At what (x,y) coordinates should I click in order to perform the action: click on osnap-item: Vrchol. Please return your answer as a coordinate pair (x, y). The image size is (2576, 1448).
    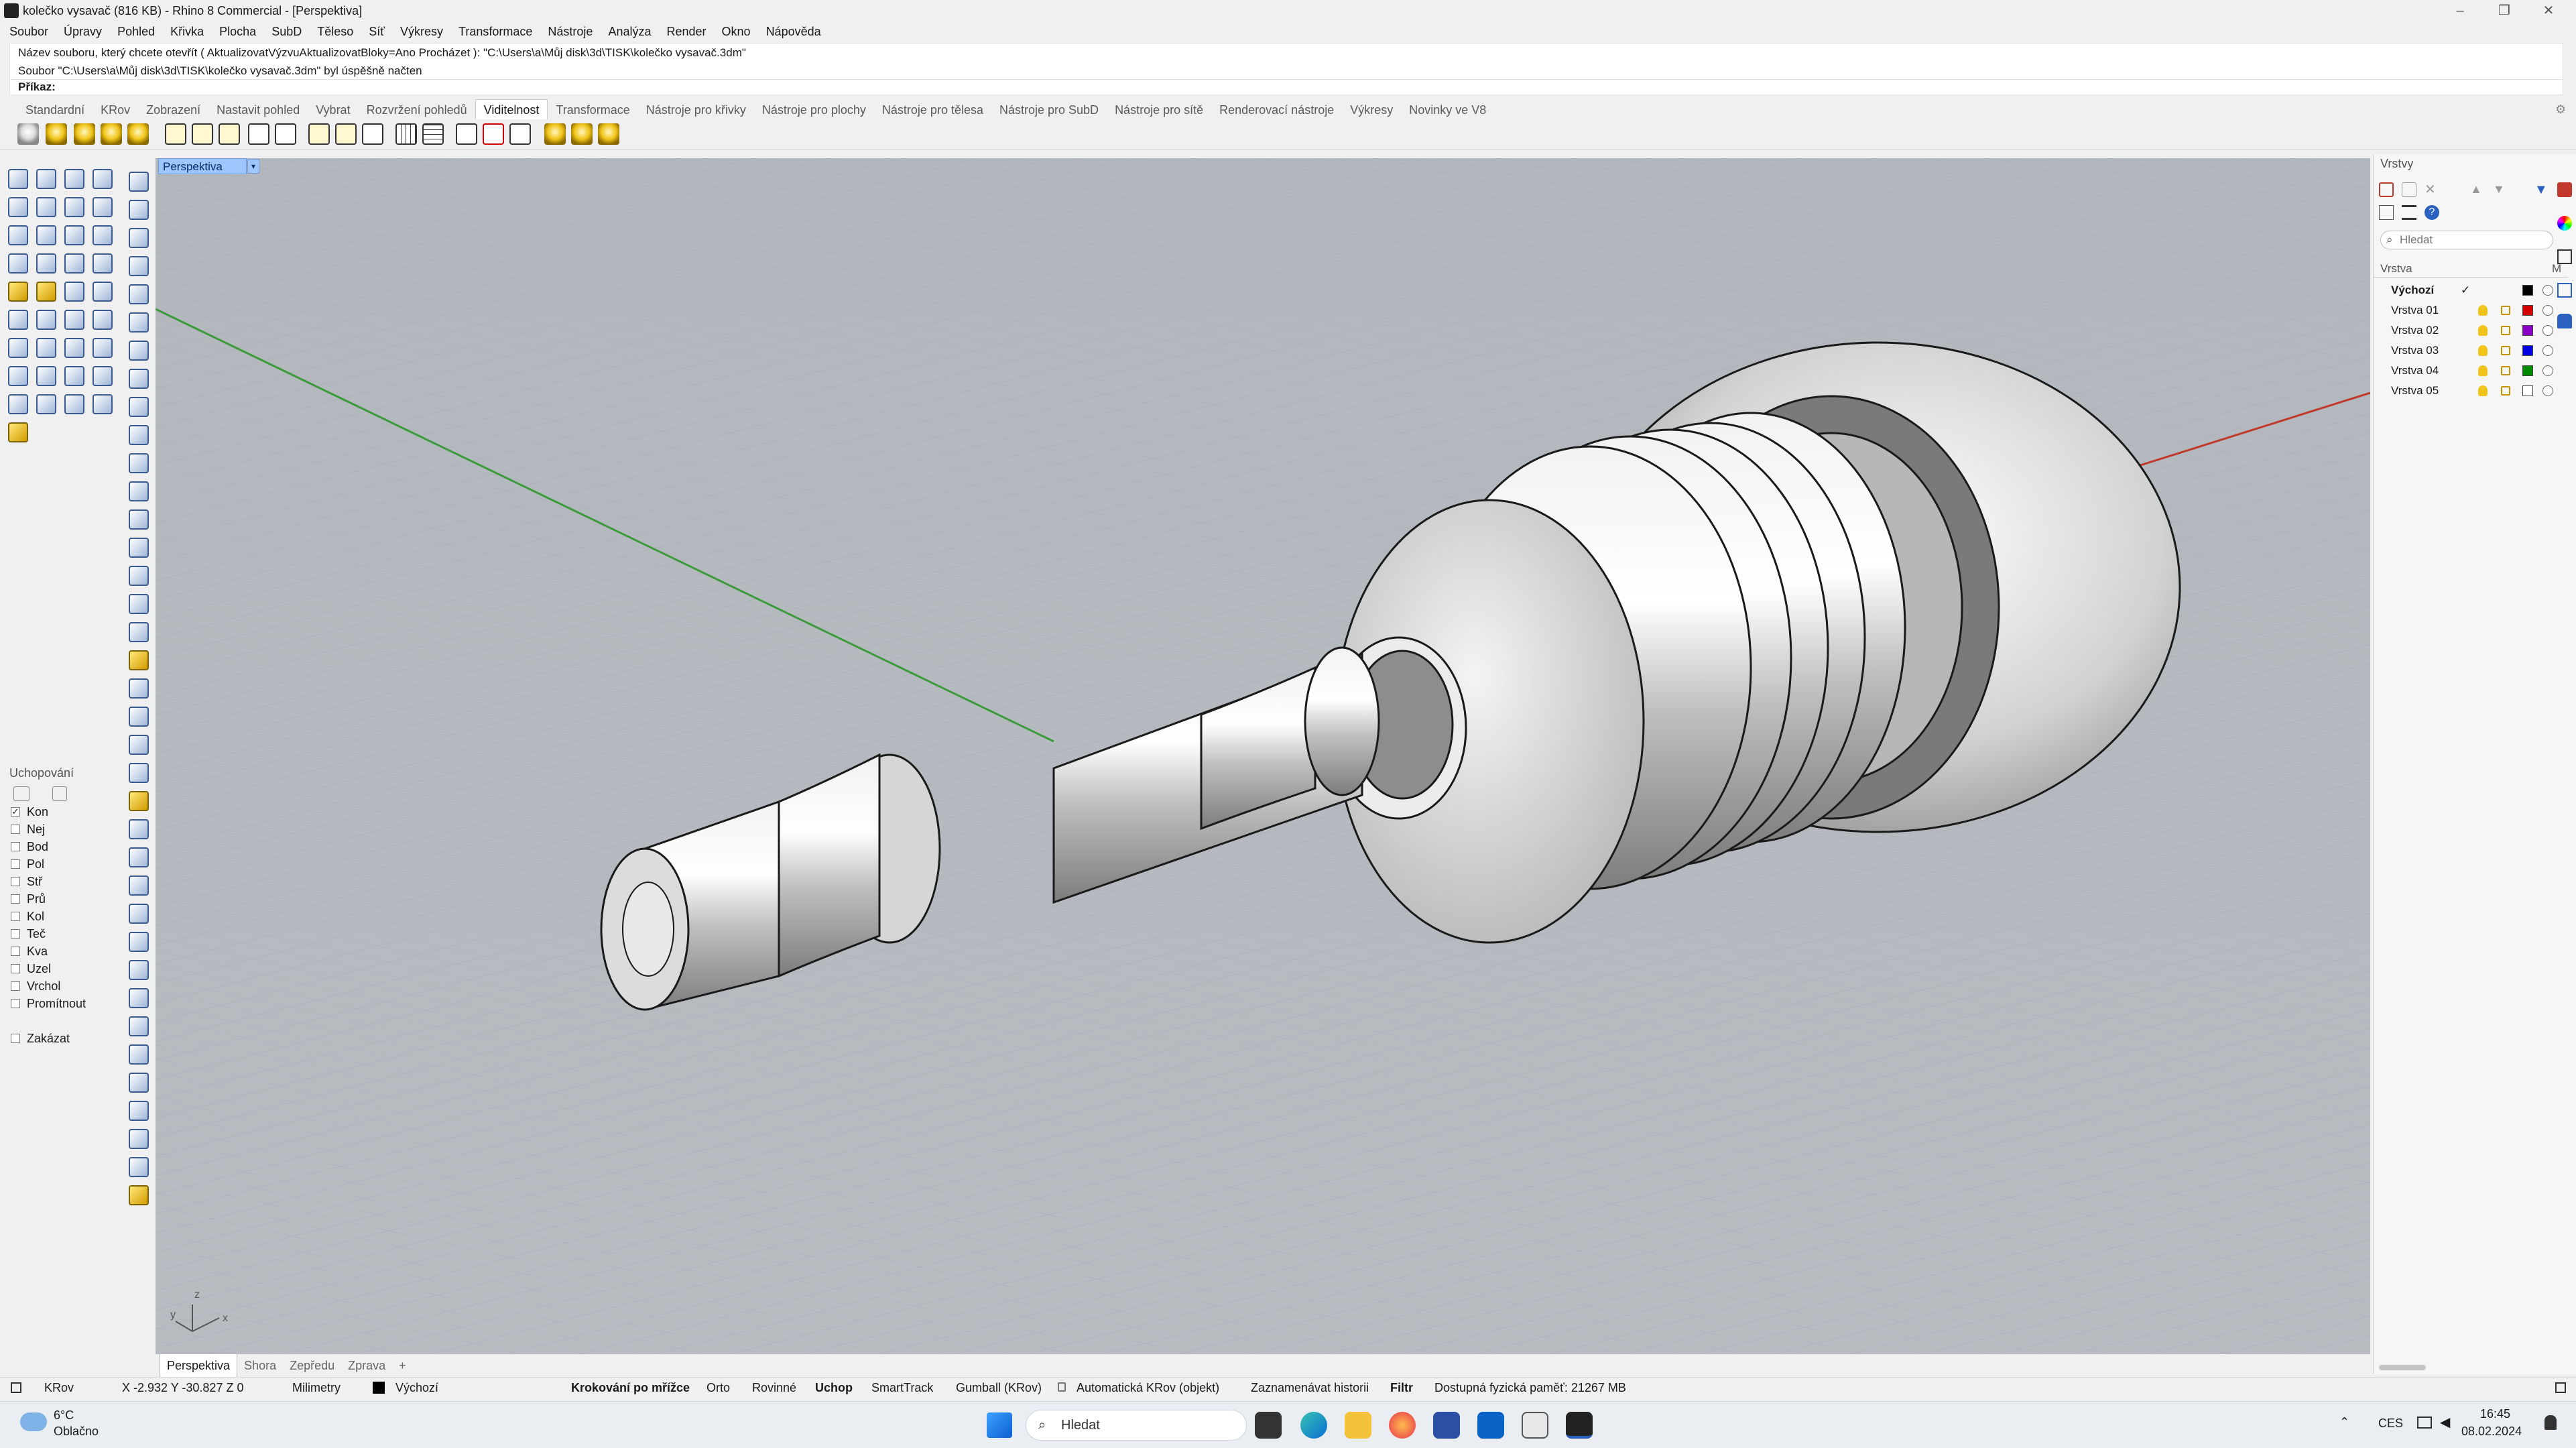
    Looking at the image, I should click on (62, 986).